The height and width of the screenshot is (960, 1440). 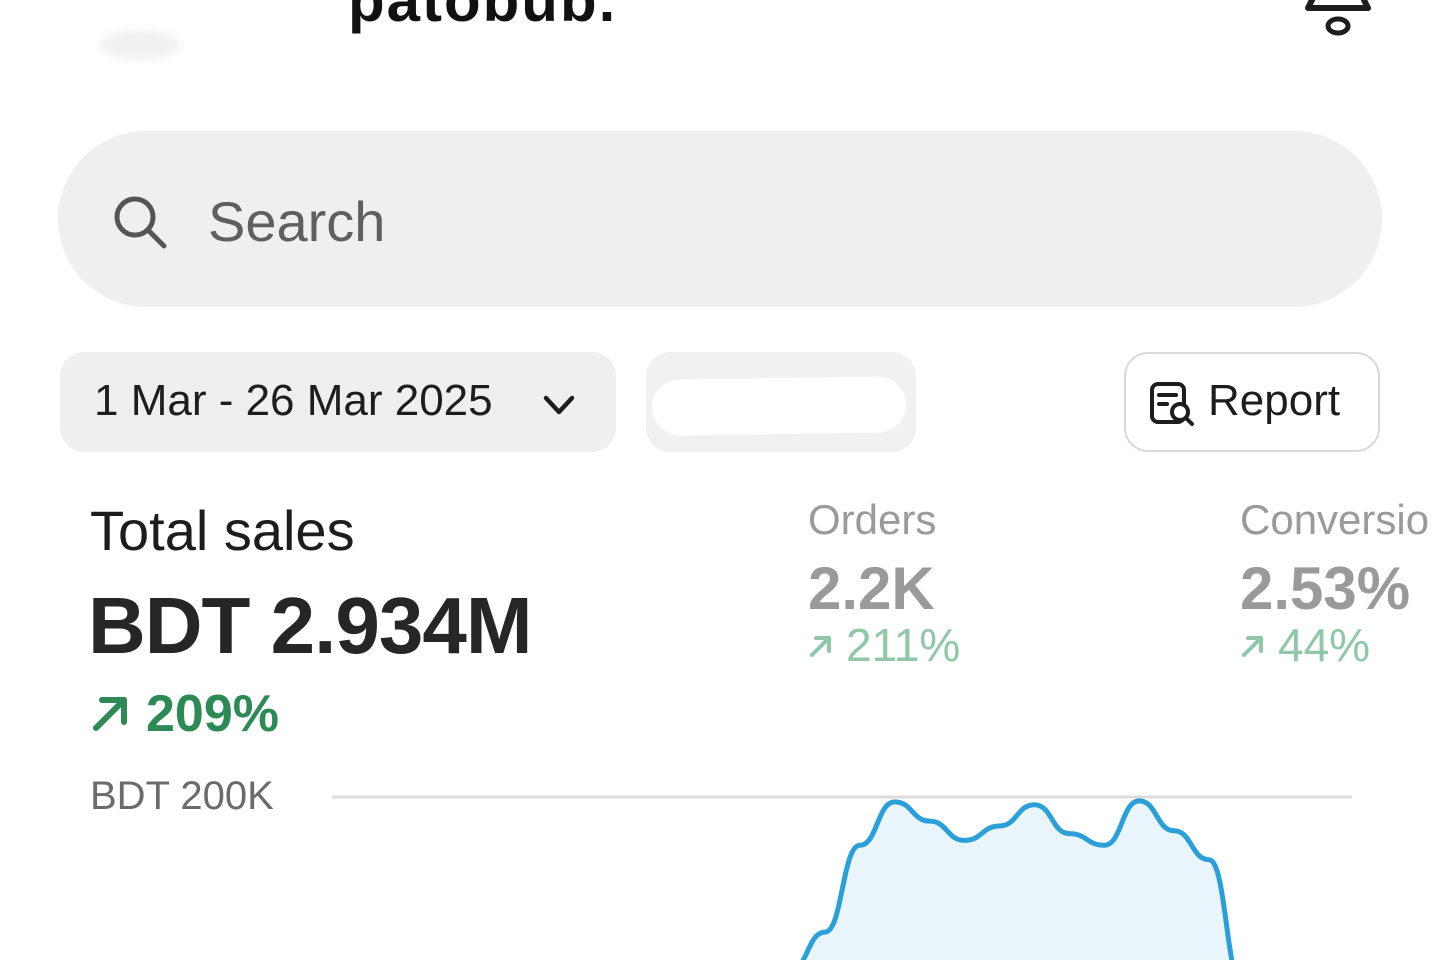 I want to click on orders-label: Orders, so click(x=872, y=520).